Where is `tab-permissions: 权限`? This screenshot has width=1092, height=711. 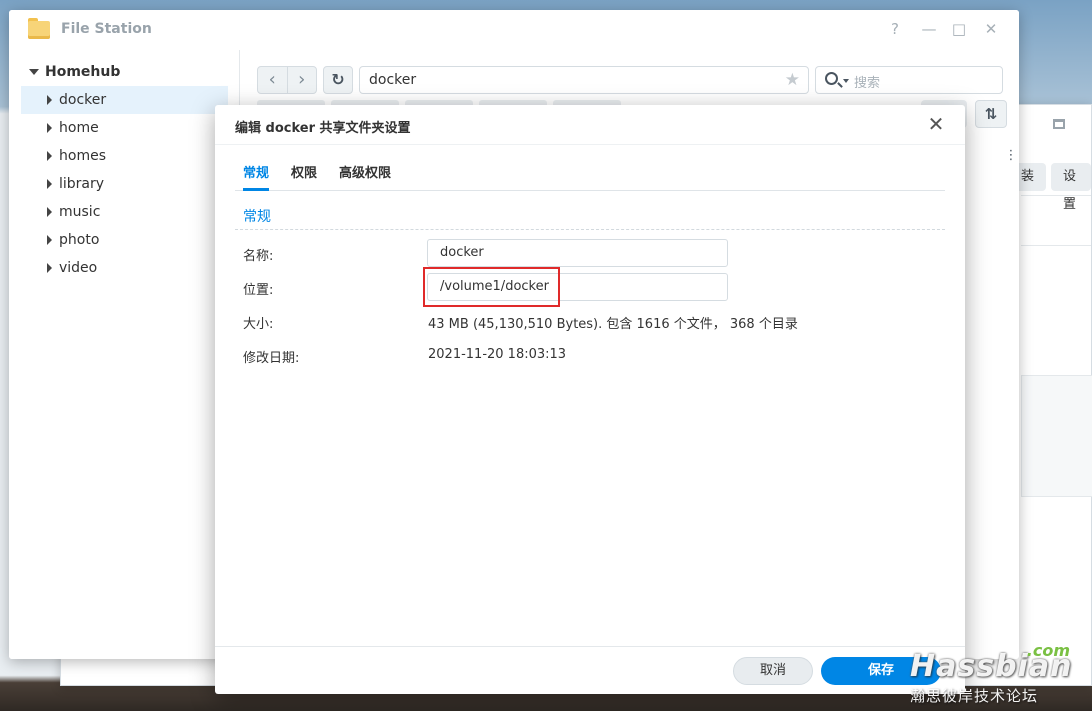 tab-permissions: 权限 is located at coordinates (304, 176).